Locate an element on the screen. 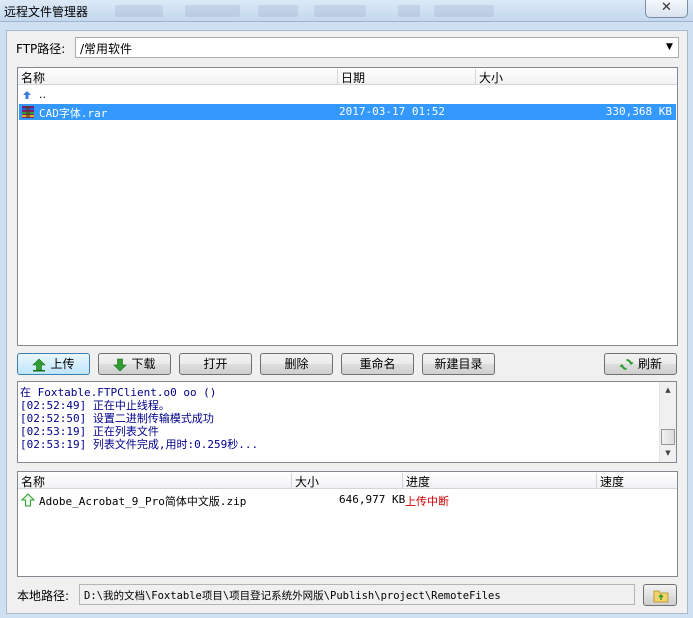 The image size is (693, 618). column-header-progress: 进度 is located at coordinates (500, 481).